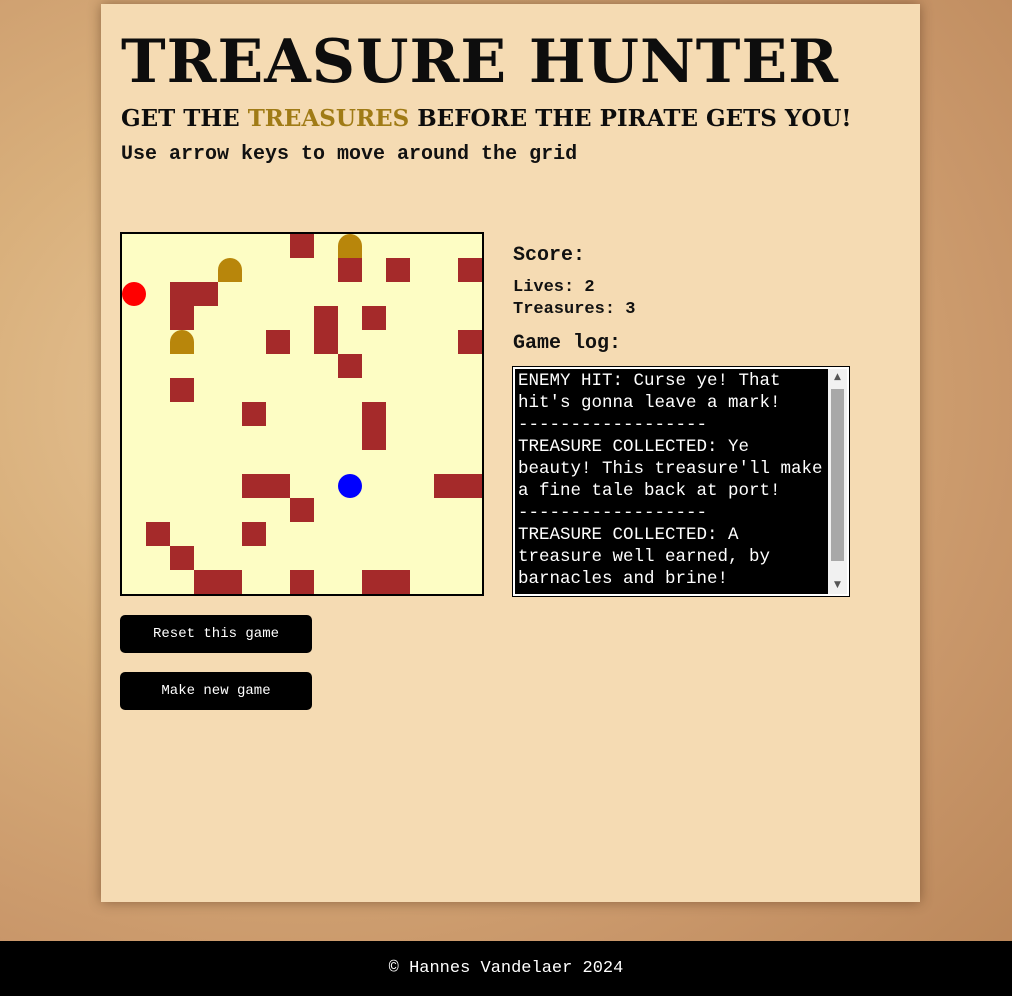 The image size is (1012, 996). What do you see at coordinates (349, 154) in the screenshot?
I see `instructions-text: Use arrow keys to move around the grid` at bounding box center [349, 154].